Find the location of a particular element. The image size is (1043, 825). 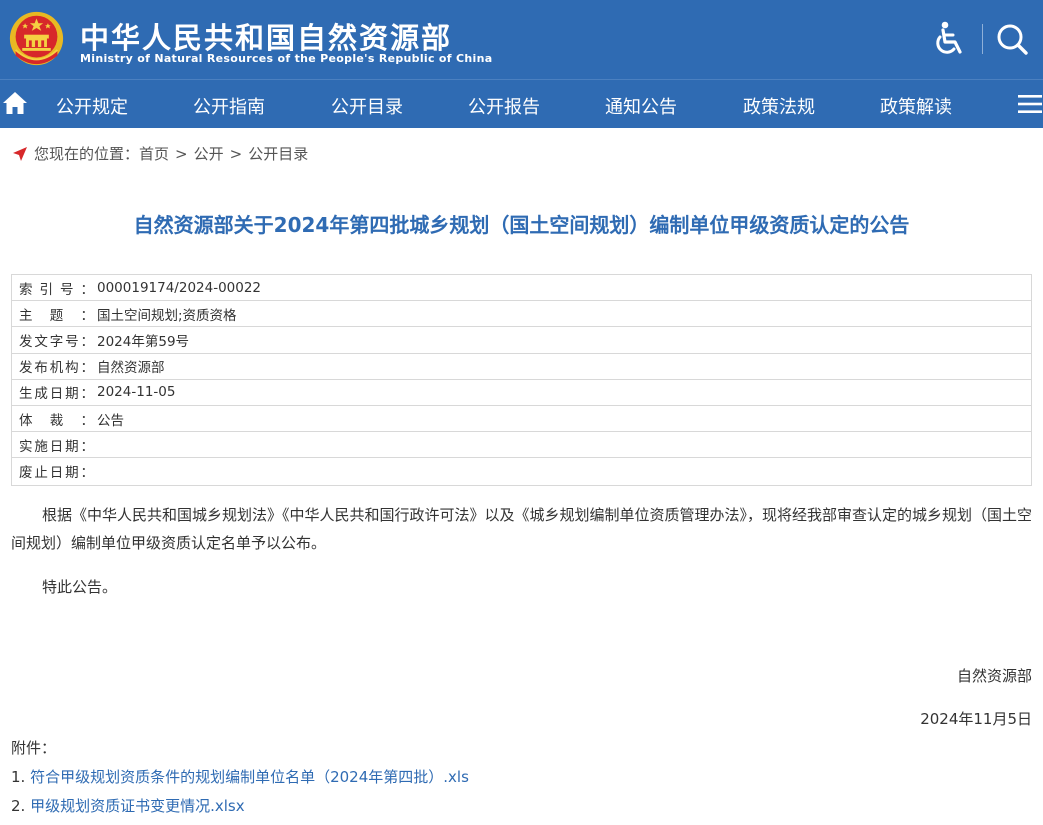

attachment-item: 2. 甲级规划资质证书变更情况.xlsx is located at coordinates (128, 805).